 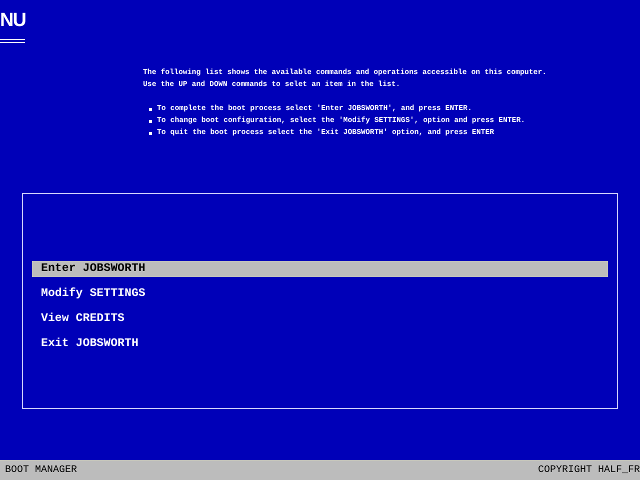 What do you see at coordinates (41, 471) in the screenshot?
I see `status-text: BOOT MANAGER` at bounding box center [41, 471].